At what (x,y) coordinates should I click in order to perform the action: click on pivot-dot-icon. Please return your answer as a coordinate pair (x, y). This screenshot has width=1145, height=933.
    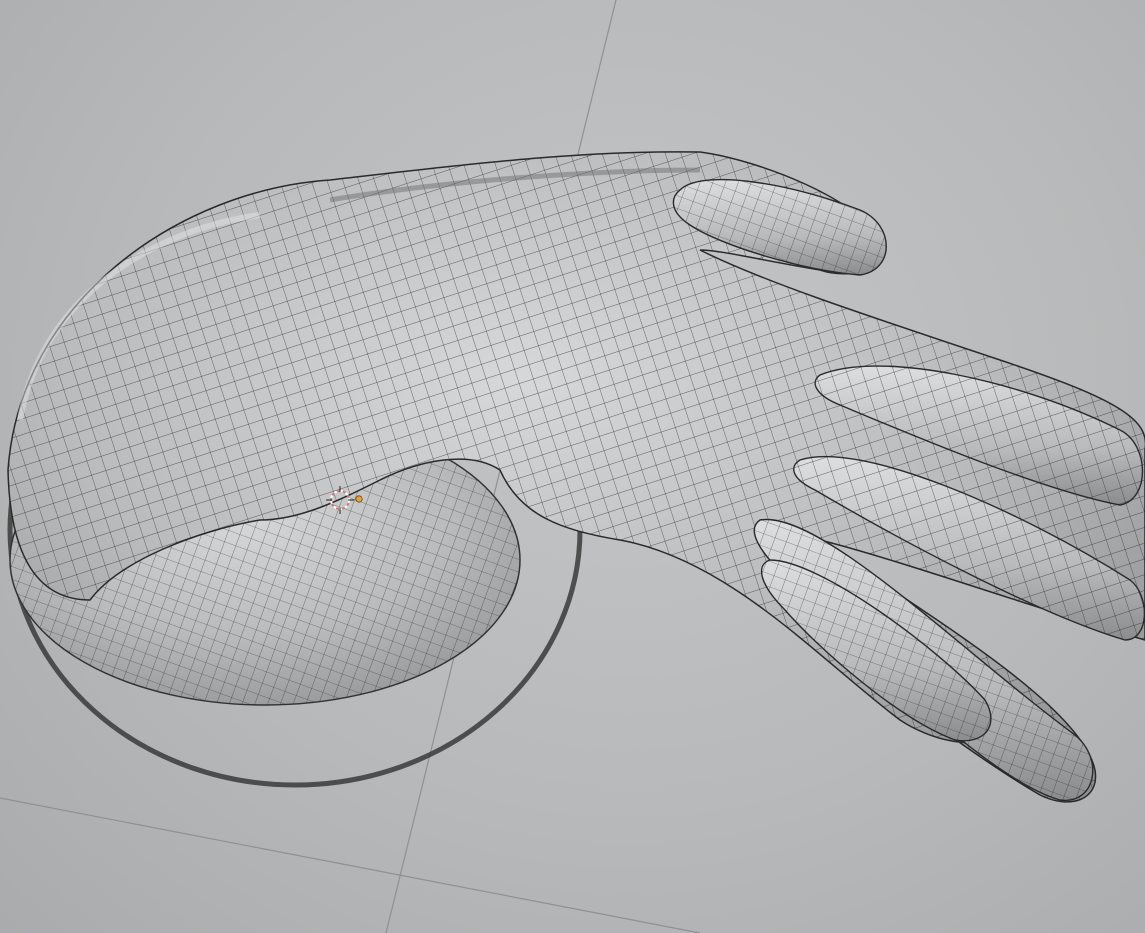
    Looking at the image, I should click on (359, 499).